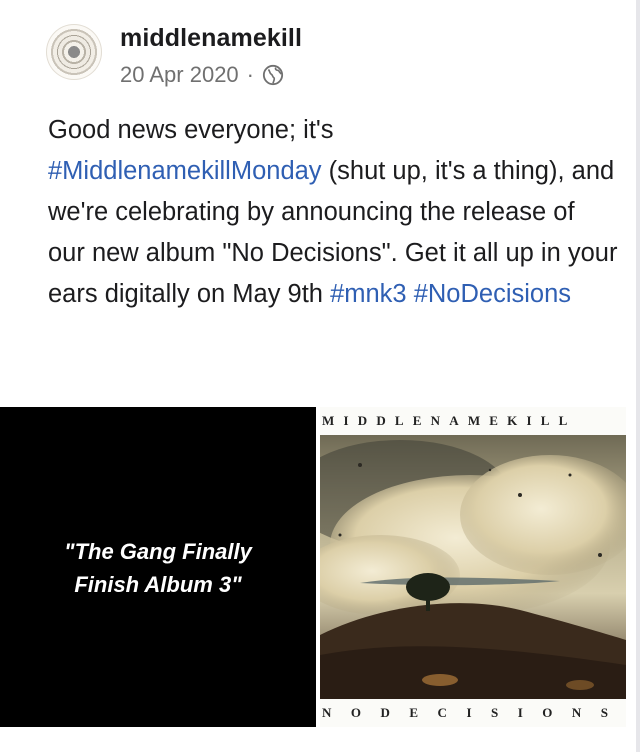  I want to click on hashtag-link: #MiddlenamekillMonday, so click(185, 171).